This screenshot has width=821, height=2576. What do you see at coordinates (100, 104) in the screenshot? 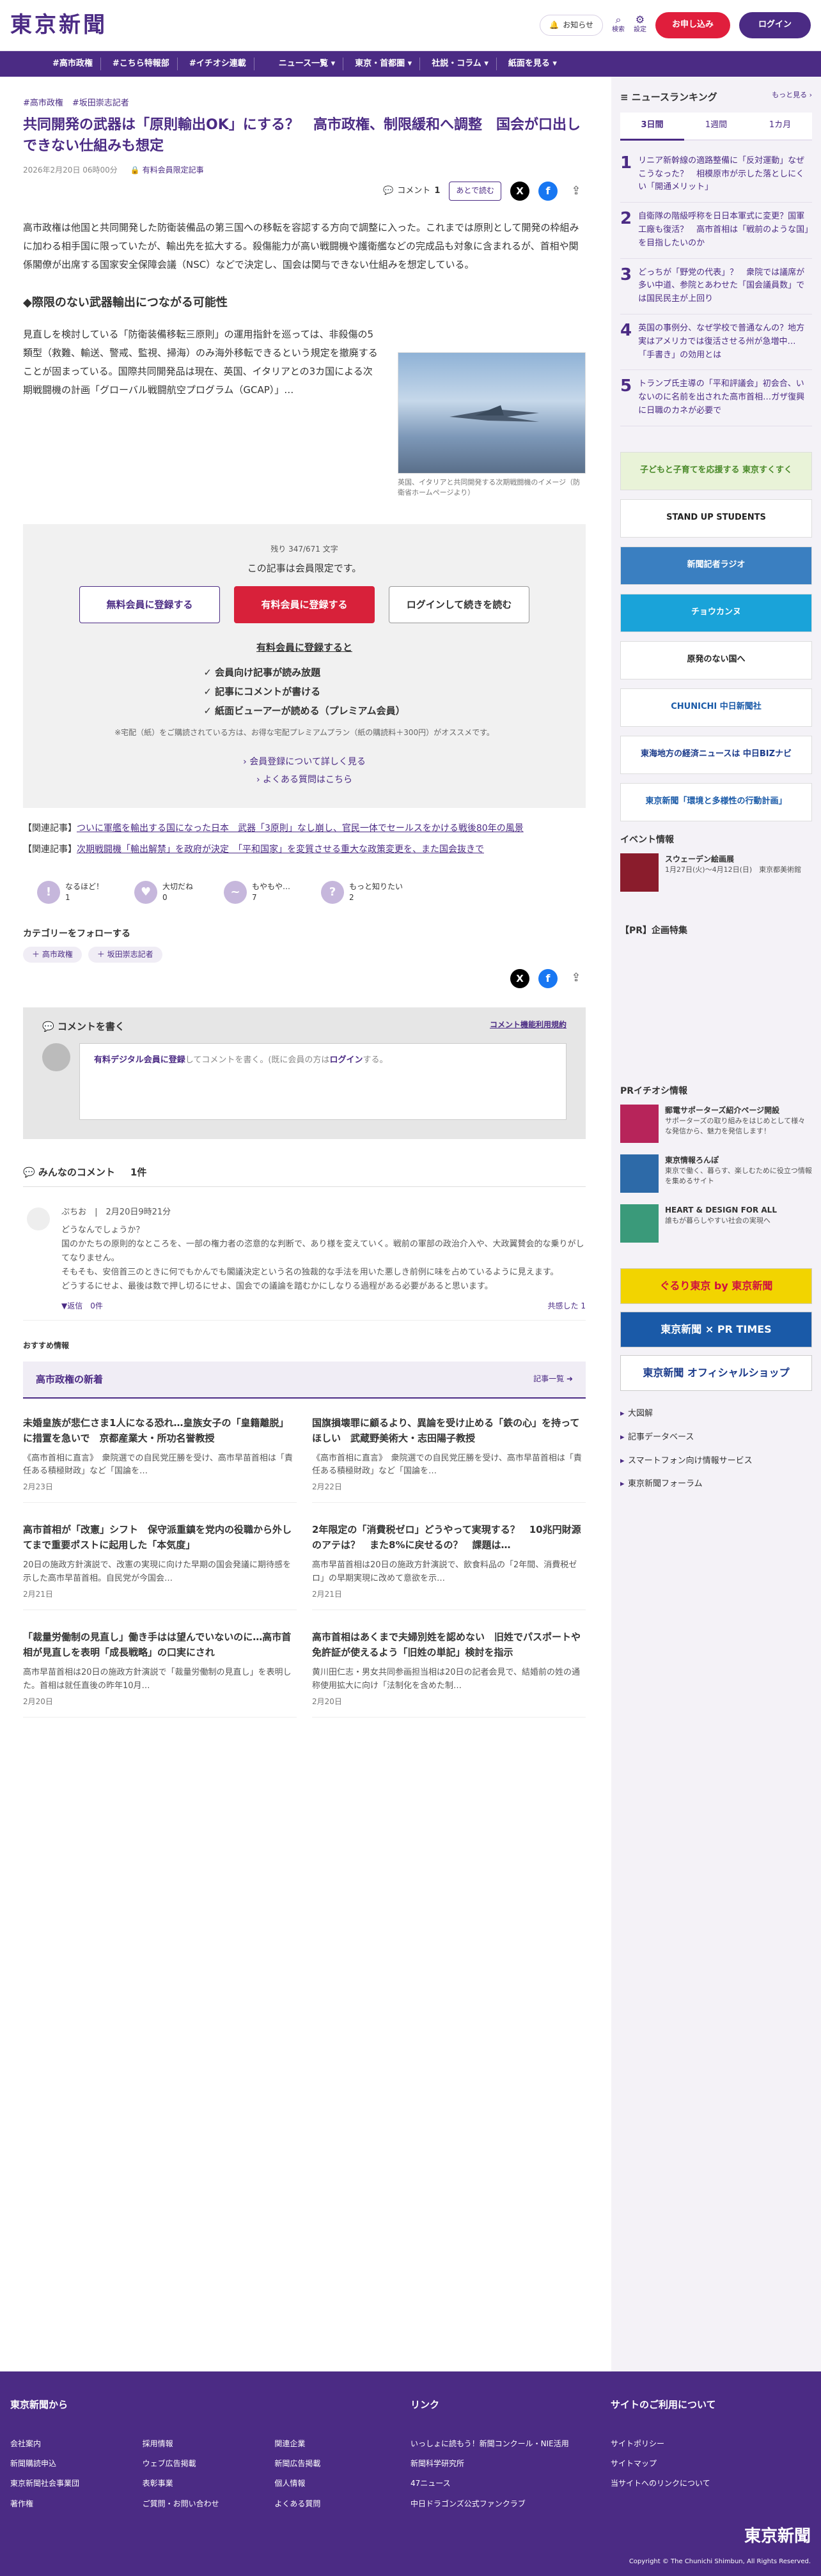
I see `article-tag: #坂田崇志記者` at bounding box center [100, 104].